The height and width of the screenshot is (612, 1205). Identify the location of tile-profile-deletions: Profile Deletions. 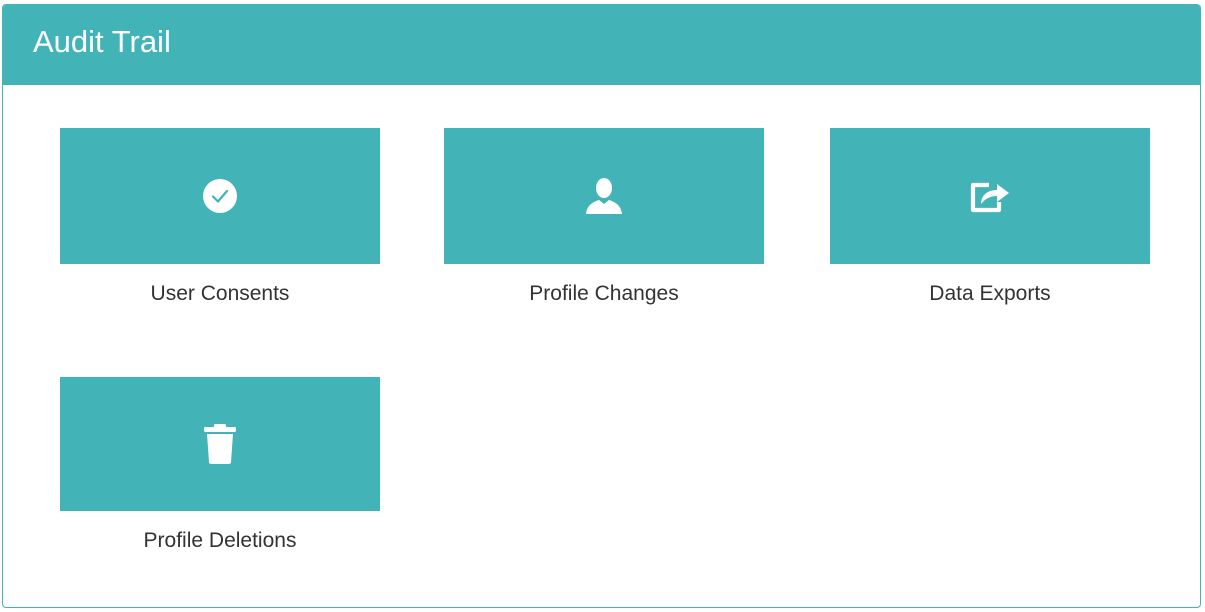
(220, 465).